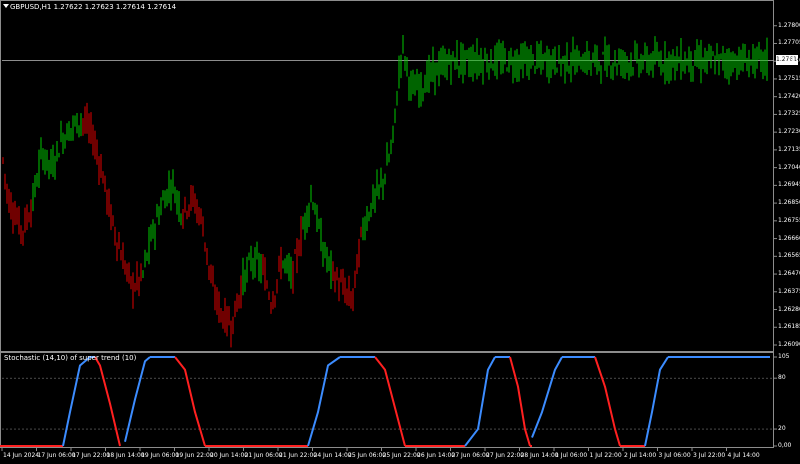 Image resolution: width=800 pixels, height=464 pixels. Describe the element at coordinates (789, 96) in the screenshot. I see `y-tick-label: 1.27420` at that location.